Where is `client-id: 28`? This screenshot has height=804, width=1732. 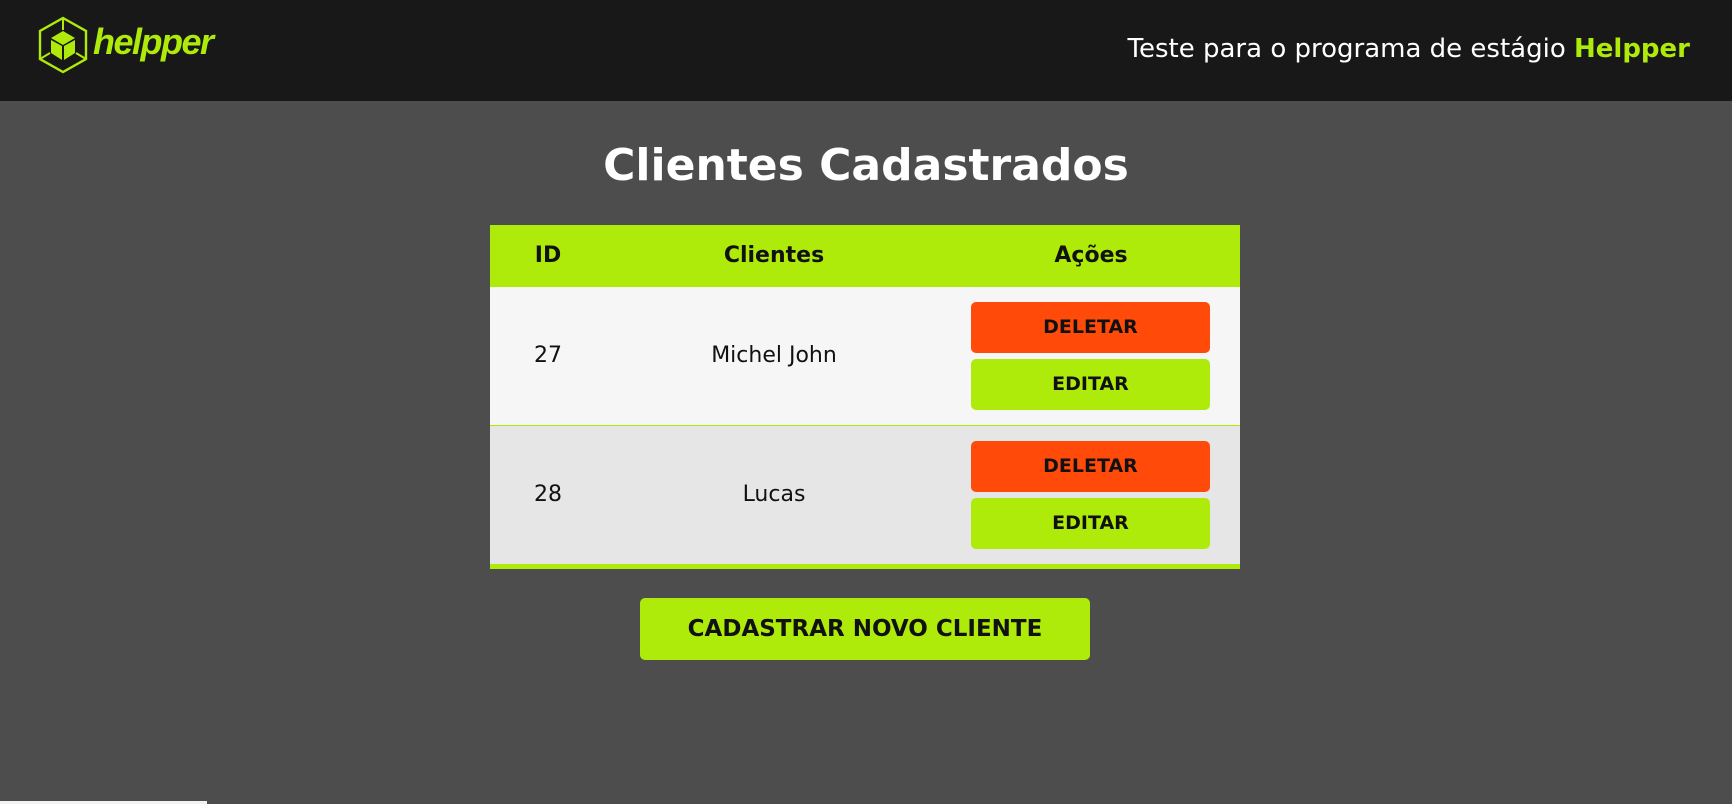 client-id: 28 is located at coordinates (548, 494).